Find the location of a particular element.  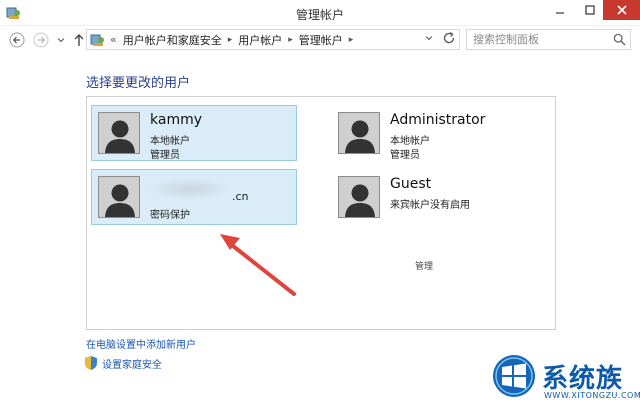

minimize-button is located at coordinates (560, 10).